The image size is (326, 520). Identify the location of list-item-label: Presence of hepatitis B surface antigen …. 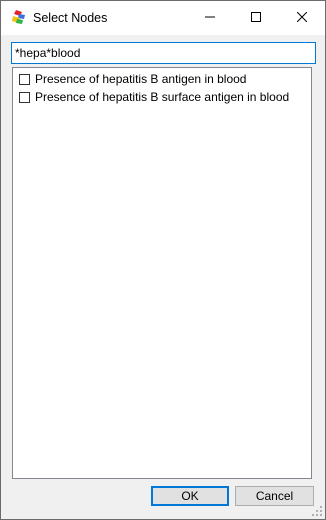
(162, 97).